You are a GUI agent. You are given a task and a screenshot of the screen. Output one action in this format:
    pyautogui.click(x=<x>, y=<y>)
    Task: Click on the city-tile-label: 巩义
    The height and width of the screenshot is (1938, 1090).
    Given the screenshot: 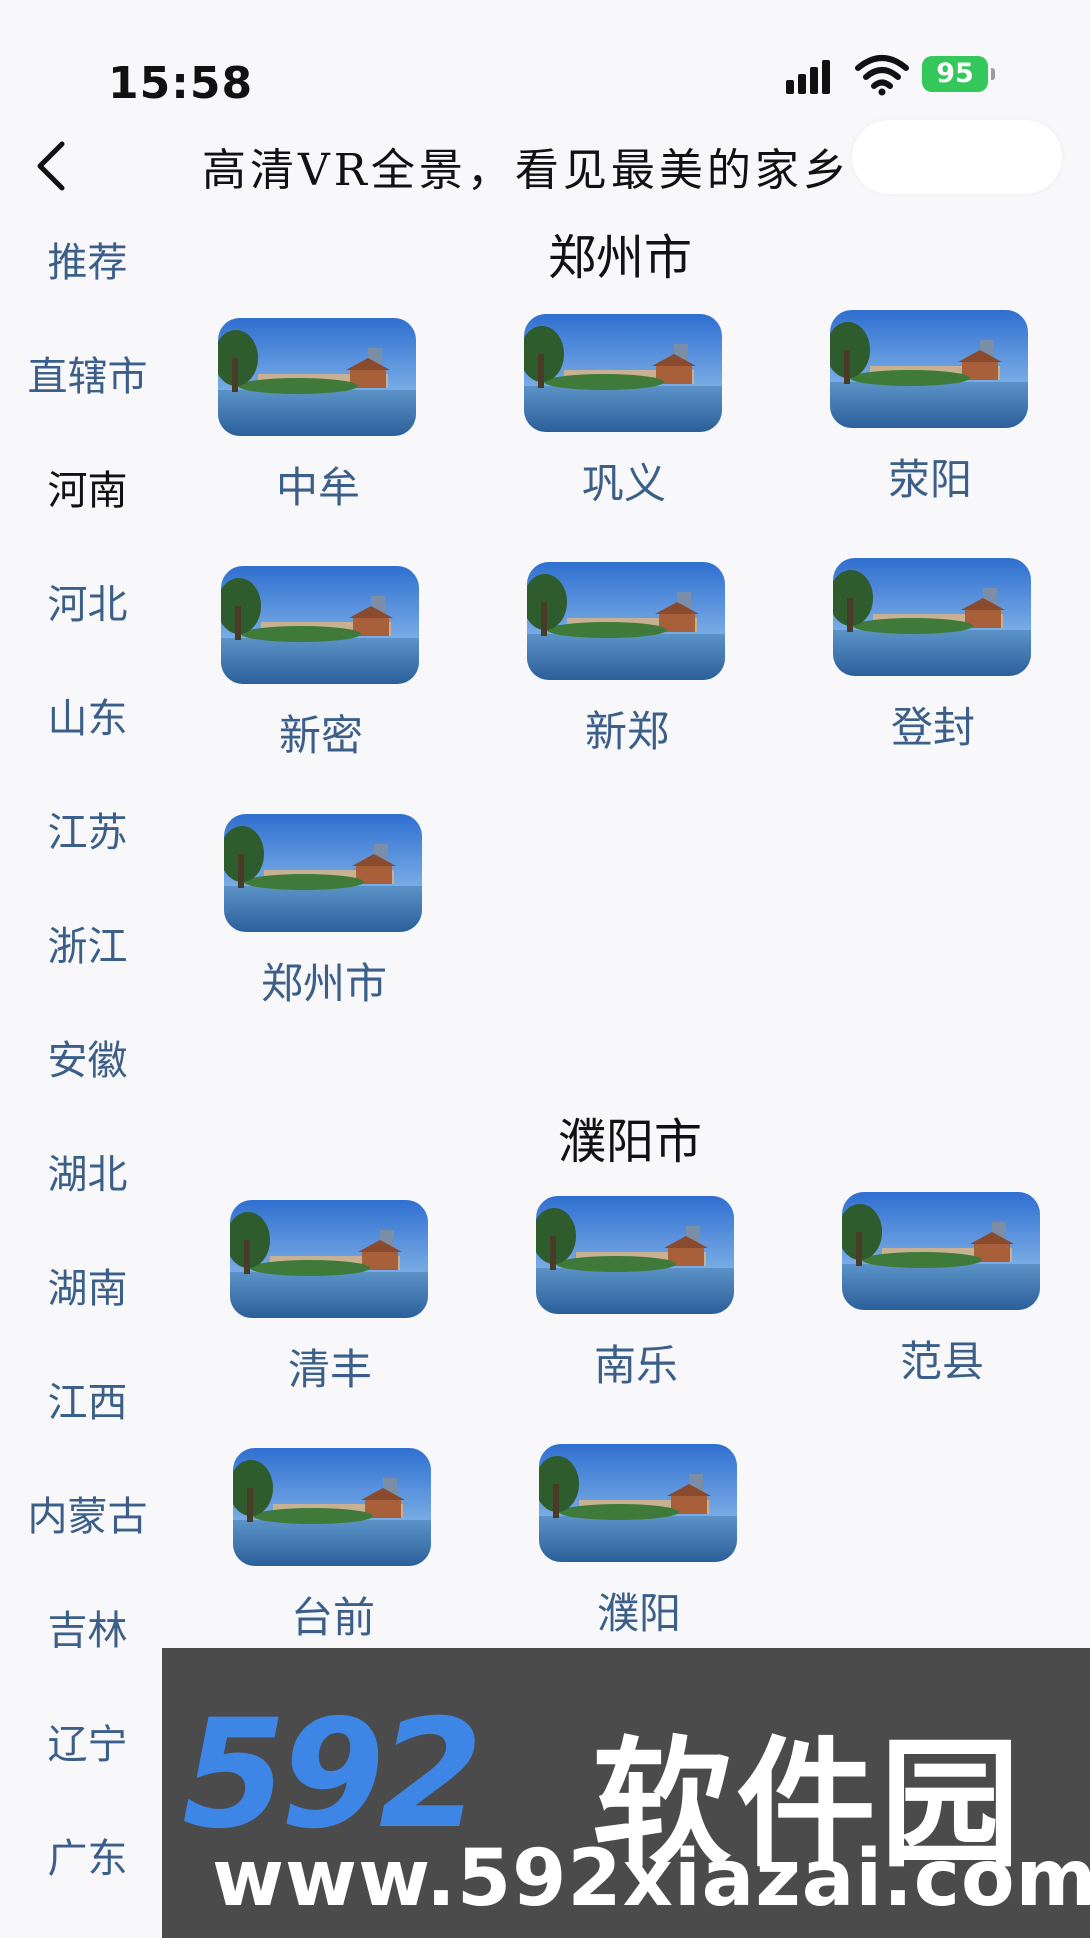 What is the action you would take?
    pyautogui.click(x=623, y=483)
    